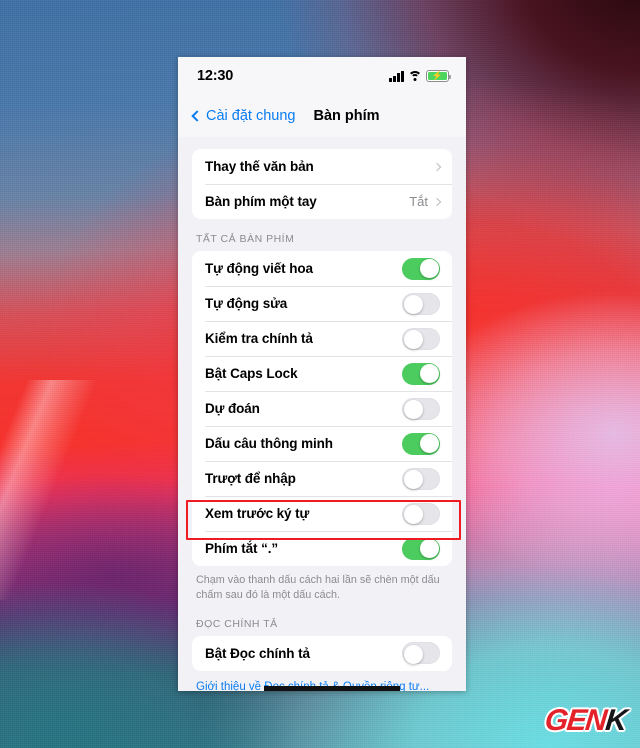  I want to click on list-item-smart-punctuation: Dấu câu thông minh, so click(322, 443).